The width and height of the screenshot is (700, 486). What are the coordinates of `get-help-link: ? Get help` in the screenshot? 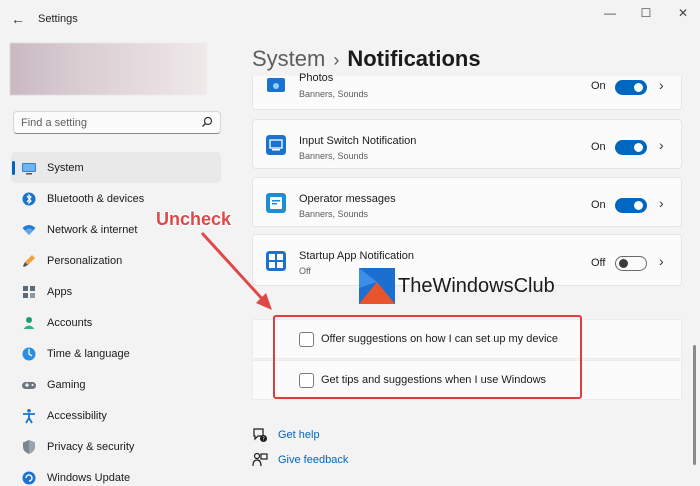 It's located at (352, 435).